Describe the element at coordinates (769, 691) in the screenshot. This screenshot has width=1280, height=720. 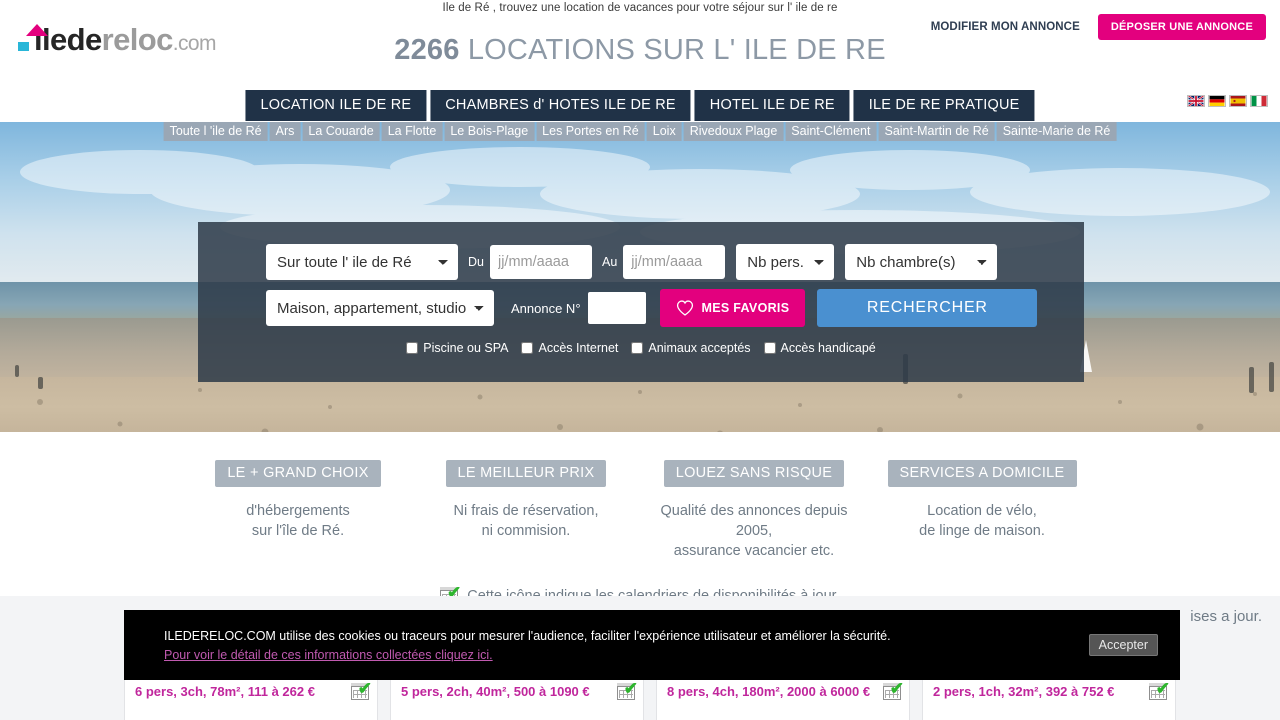
I see `listing-card-details: 8 pers, 4ch, 180m², 2000 à 6000 €` at that location.